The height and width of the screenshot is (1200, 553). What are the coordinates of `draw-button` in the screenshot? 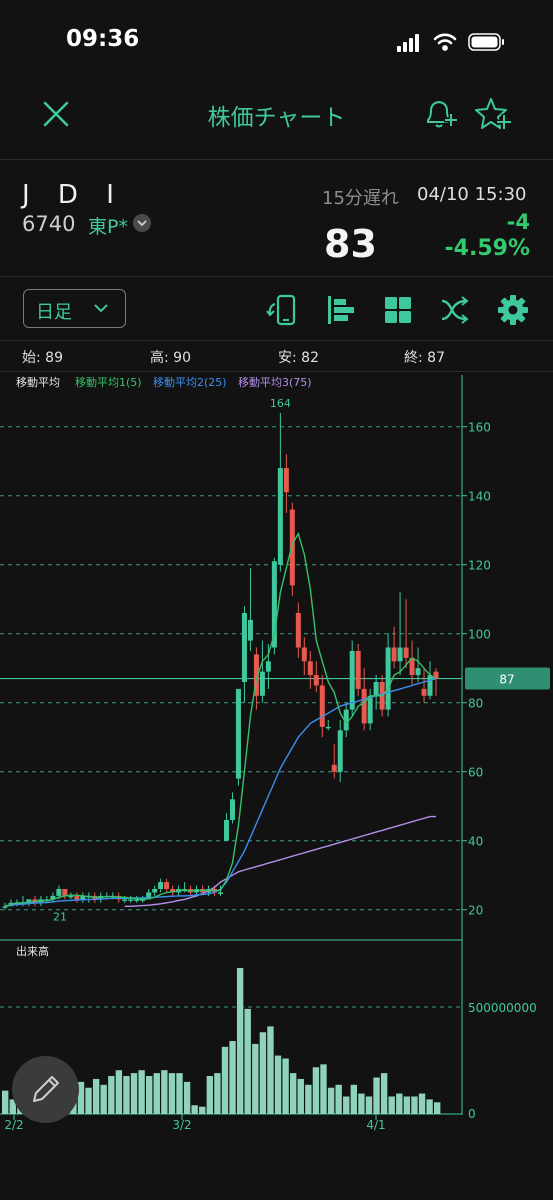 It's located at (45, 1089).